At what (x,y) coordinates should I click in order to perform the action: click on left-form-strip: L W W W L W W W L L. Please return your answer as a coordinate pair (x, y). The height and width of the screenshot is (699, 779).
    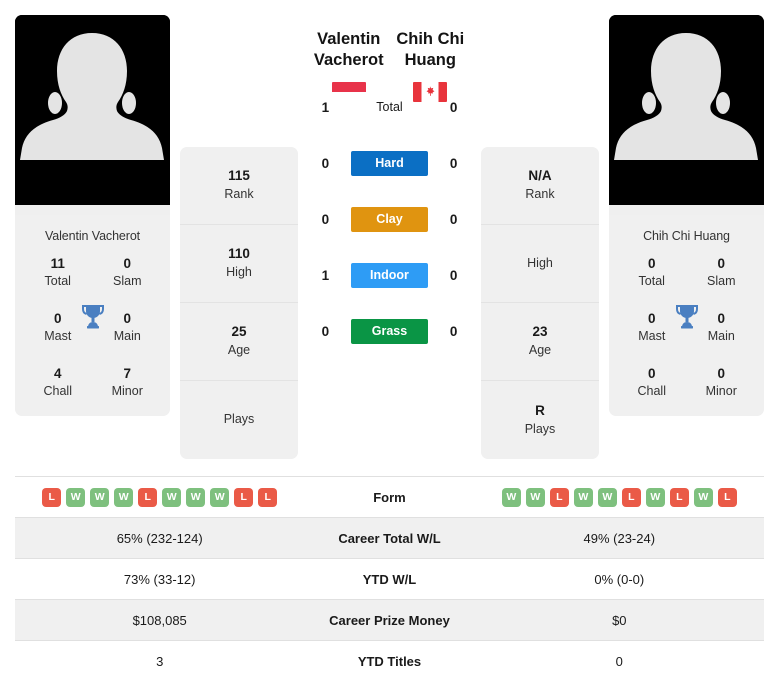
    Looking at the image, I should click on (159, 497).